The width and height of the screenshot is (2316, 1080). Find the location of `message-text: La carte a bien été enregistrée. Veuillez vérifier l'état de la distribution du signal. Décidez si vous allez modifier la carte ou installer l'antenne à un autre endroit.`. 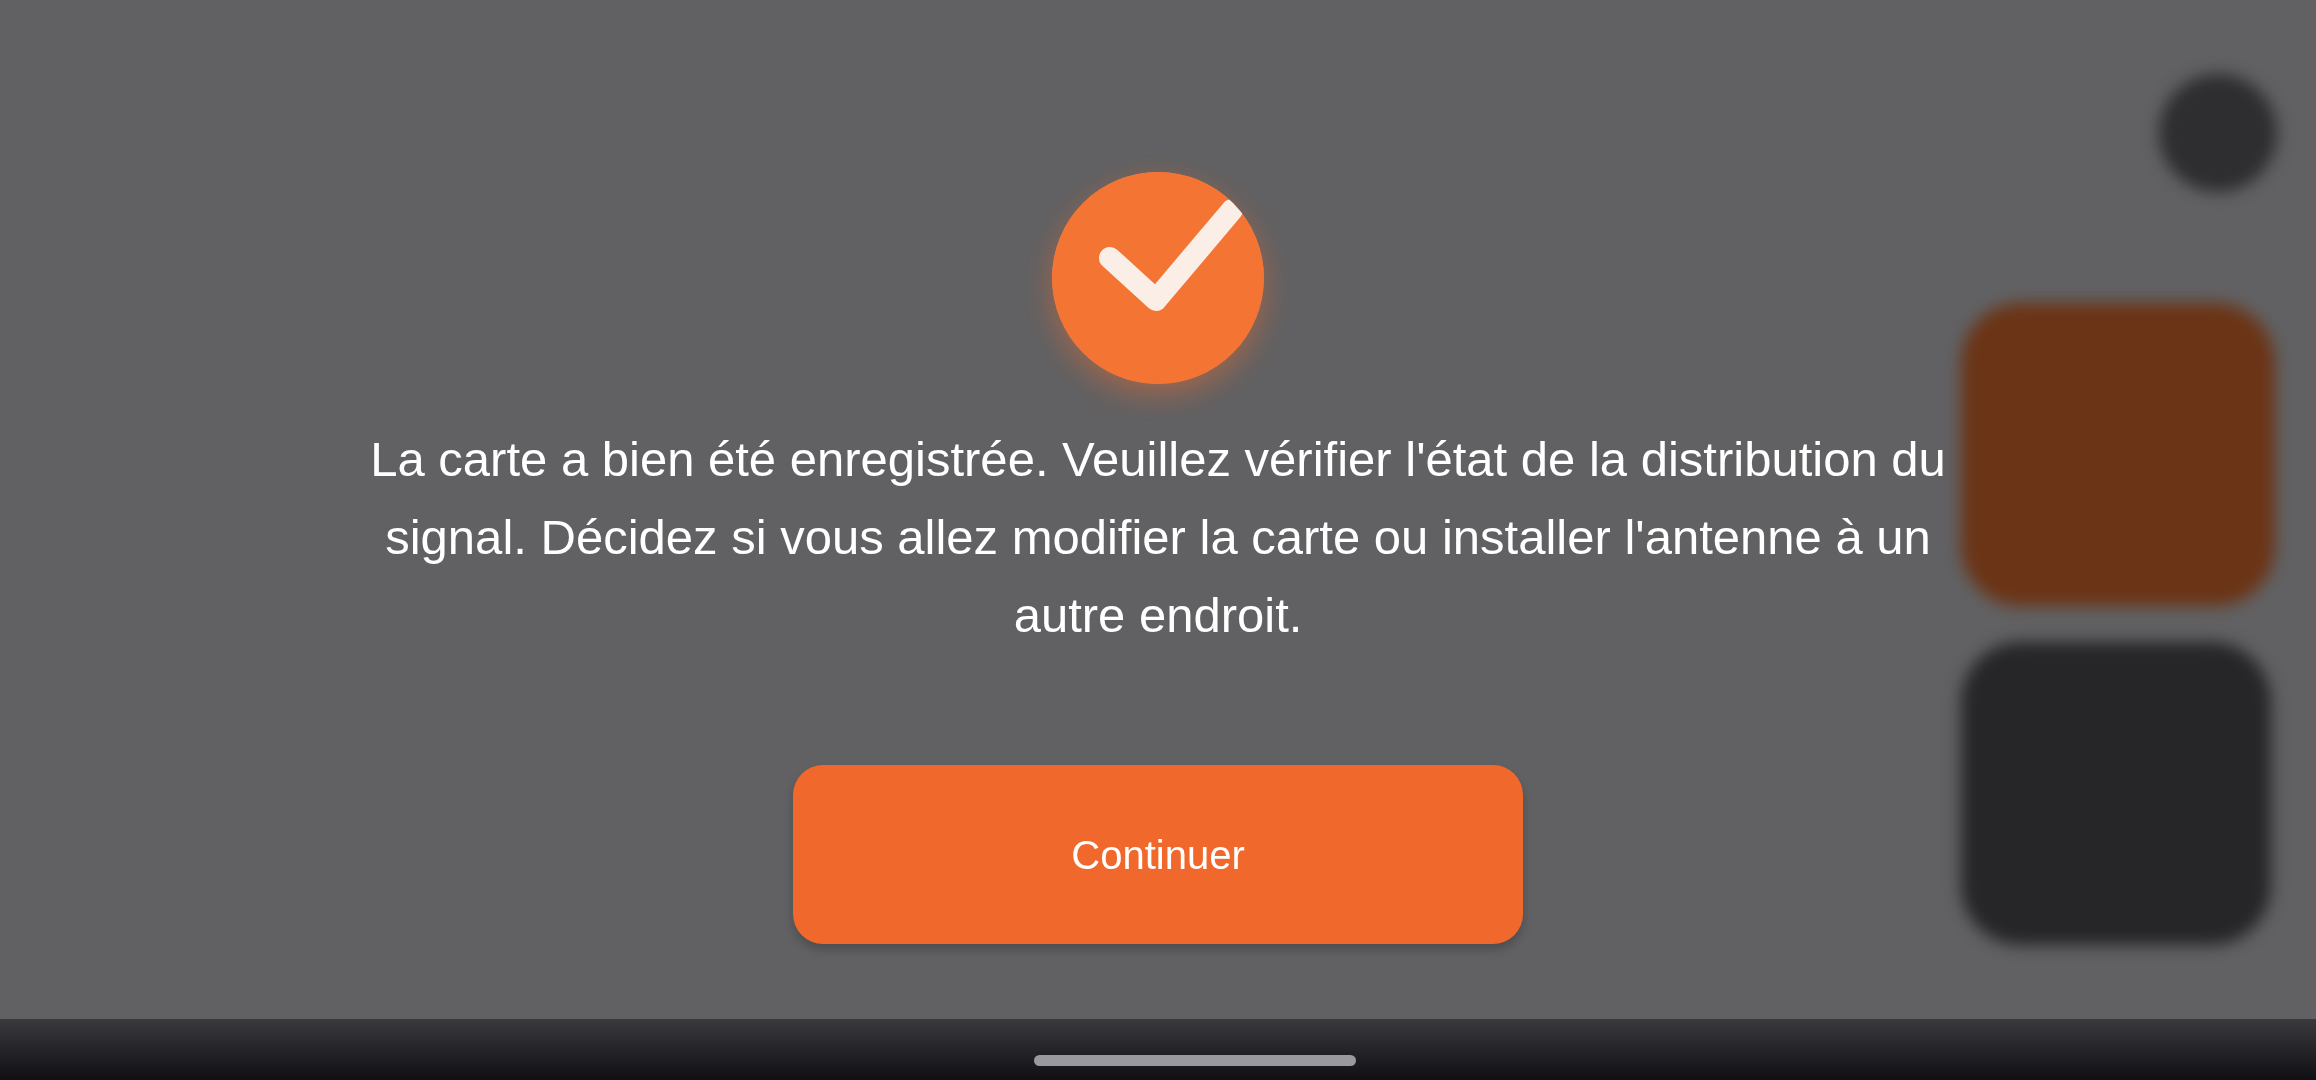

message-text: La carte a bien été enregistrée. Veuillez vérifier l'état de la distribution du signal. Décidez si vous allez modifier la carte ou installer l'antenne à un autre endroit. is located at coordinates (1158, 537).